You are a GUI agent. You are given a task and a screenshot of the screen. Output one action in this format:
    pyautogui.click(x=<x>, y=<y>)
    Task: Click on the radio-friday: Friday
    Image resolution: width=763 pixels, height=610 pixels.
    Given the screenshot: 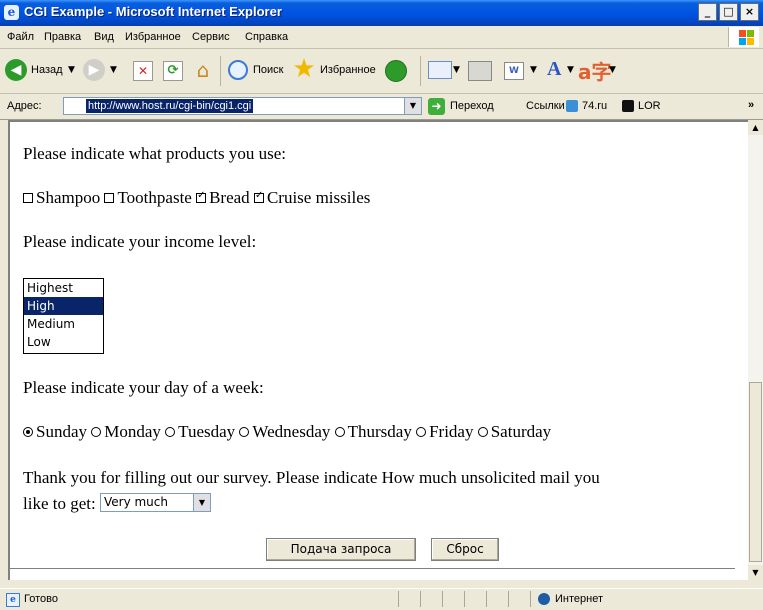 What is the action you would take?
    pyautogui.click(x=444, y=431)
    